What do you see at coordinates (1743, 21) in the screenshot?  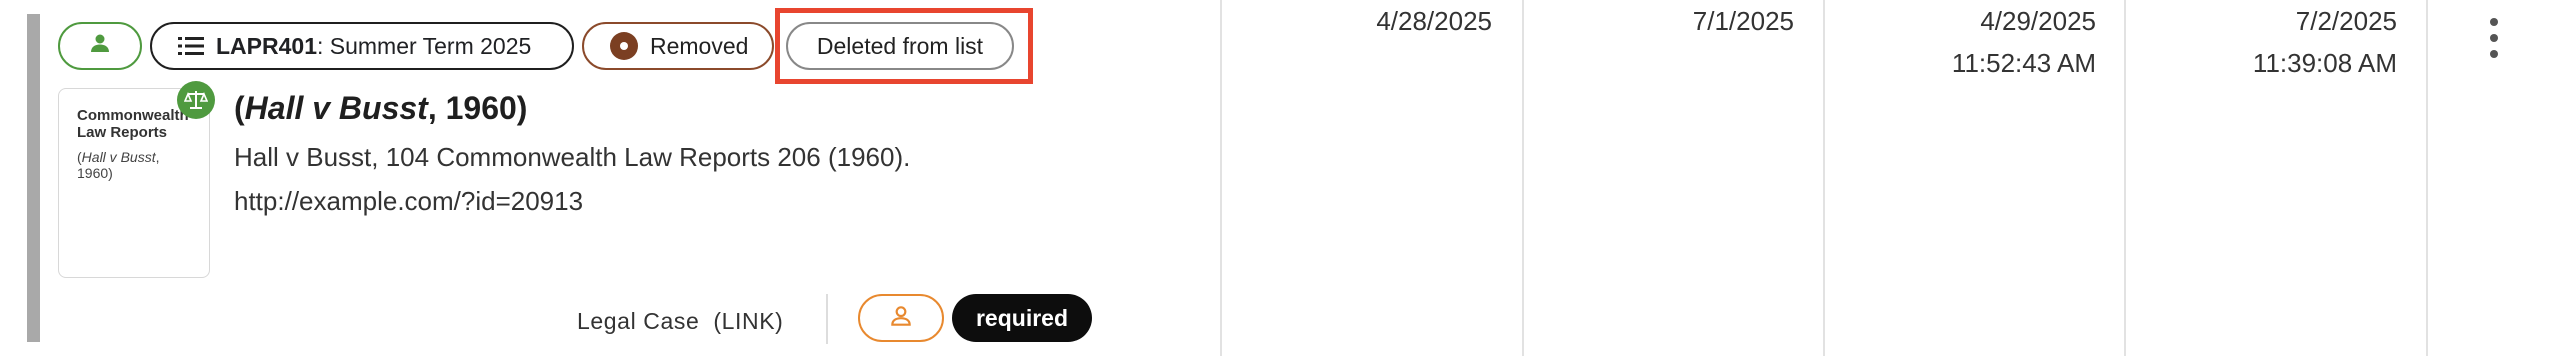 I see `date-cell-2: 7/1/2025` at bounding box center [1743, 21].